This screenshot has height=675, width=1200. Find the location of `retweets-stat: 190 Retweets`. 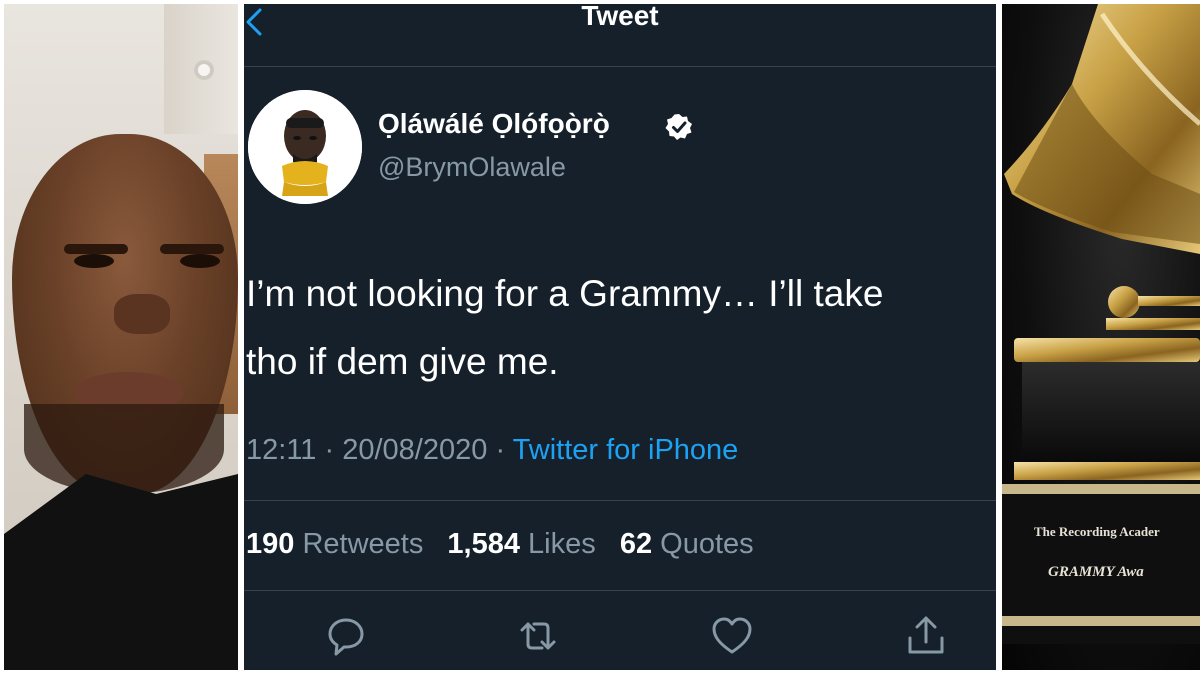

retweets-stat: 190 Retweets is located at coordinates (334, 544).